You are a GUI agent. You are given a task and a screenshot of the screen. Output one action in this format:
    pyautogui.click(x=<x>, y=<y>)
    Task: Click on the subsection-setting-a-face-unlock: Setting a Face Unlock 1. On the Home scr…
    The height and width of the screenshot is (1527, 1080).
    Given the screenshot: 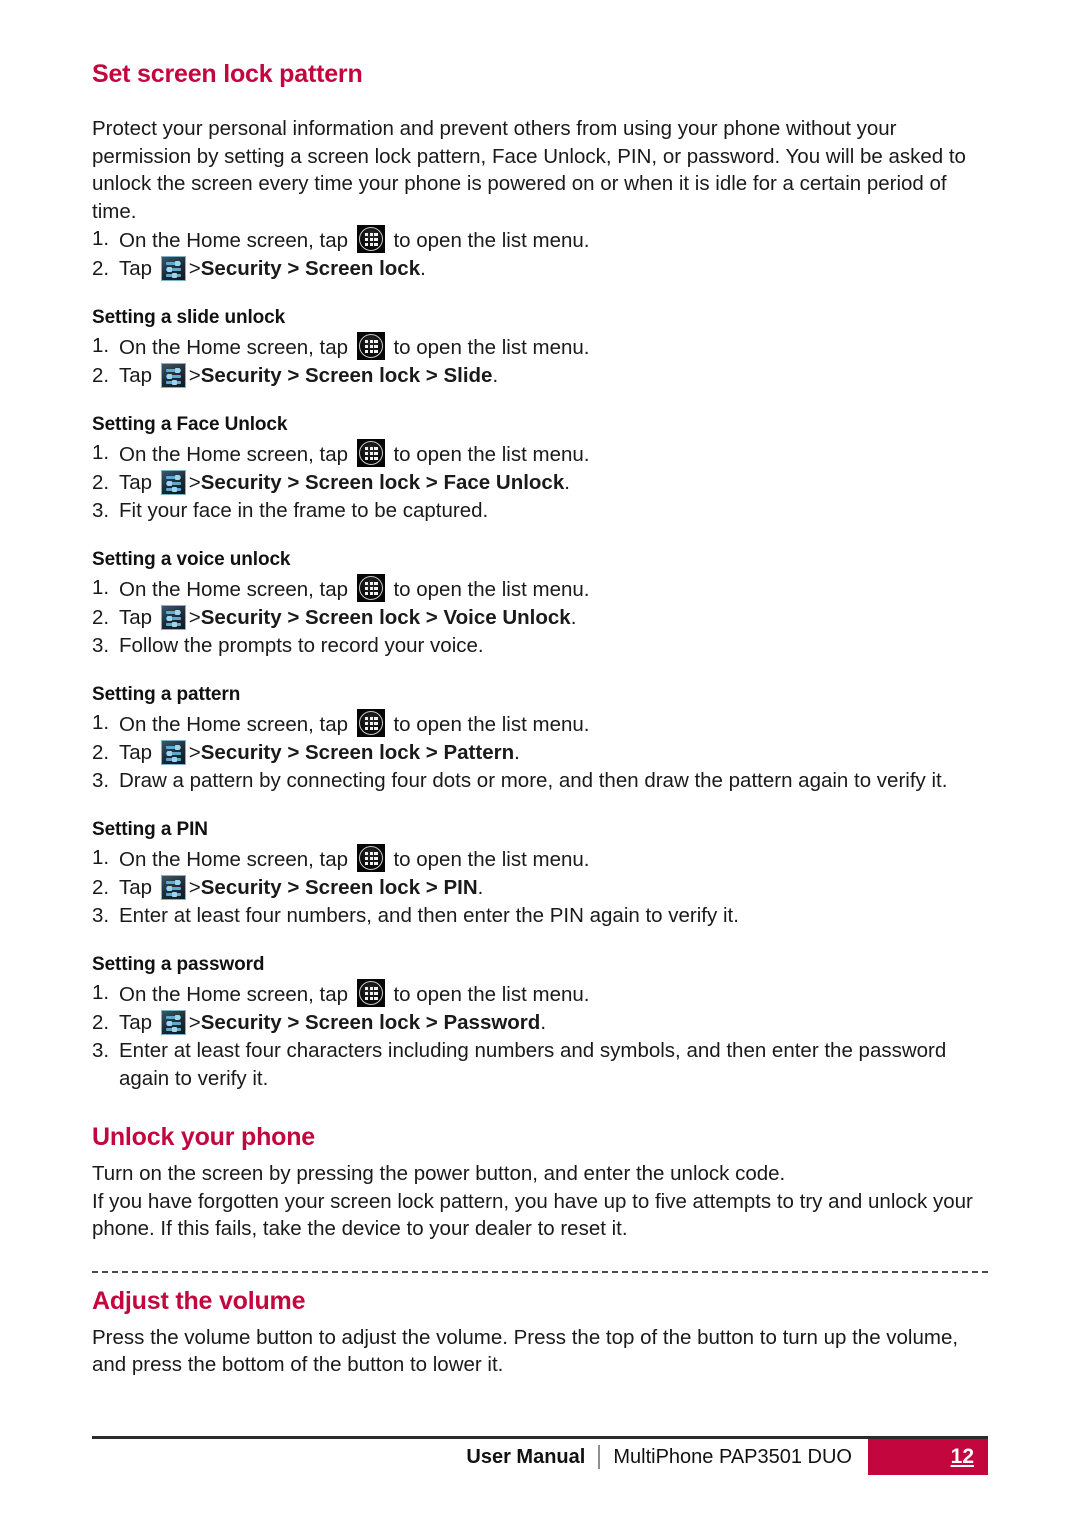 What is the action you would take?
    pyautogui.click(x=540, y=469)
    